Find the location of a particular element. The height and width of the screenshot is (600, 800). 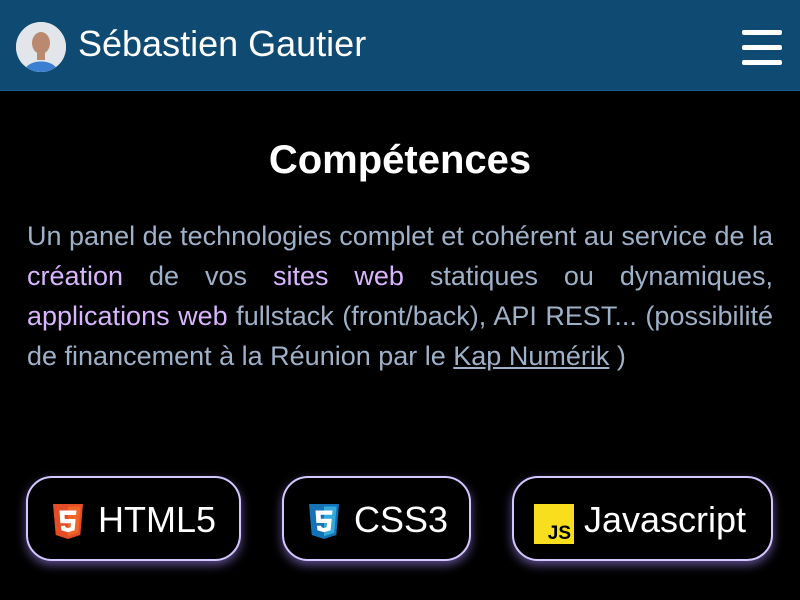

intro-text: ) is located at coordinates (617, 356).